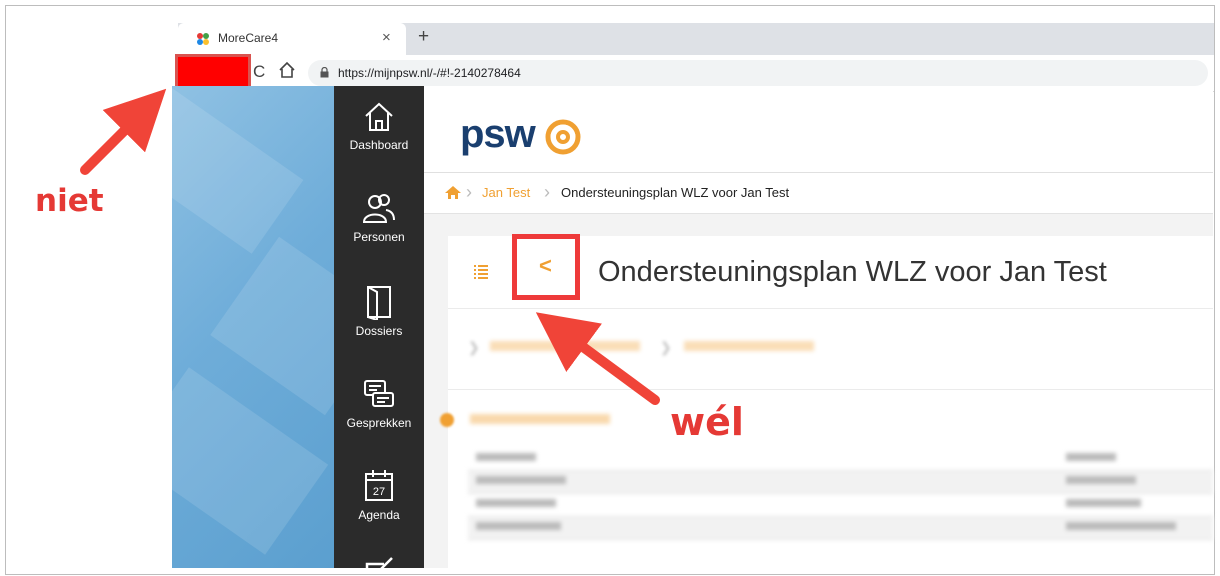 This screenshot has width=1220, height=576. I want to click on annotation-wel: wél, so click(707, 422).